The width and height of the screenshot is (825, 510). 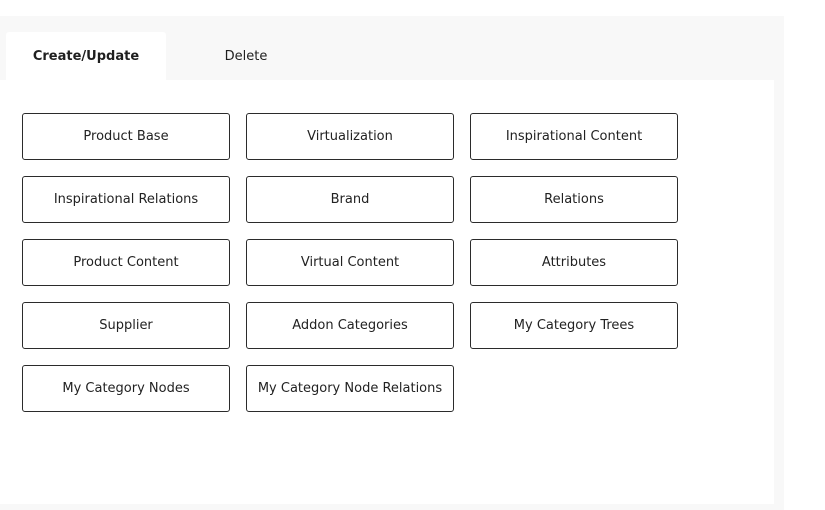 I want to click on brand-button: Brand, so click(x=350, y=199).